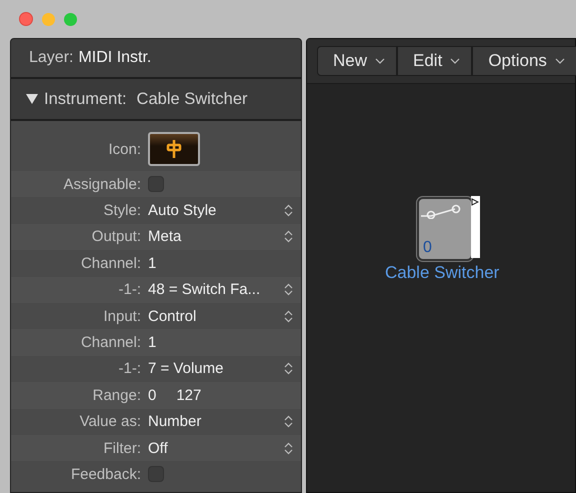 The width and height of the screenshot is (576, 493). What do you see at coordinates (434, 61) in the screenshot?
I see `menu-button: Edit` at bounding box center [434, 61].